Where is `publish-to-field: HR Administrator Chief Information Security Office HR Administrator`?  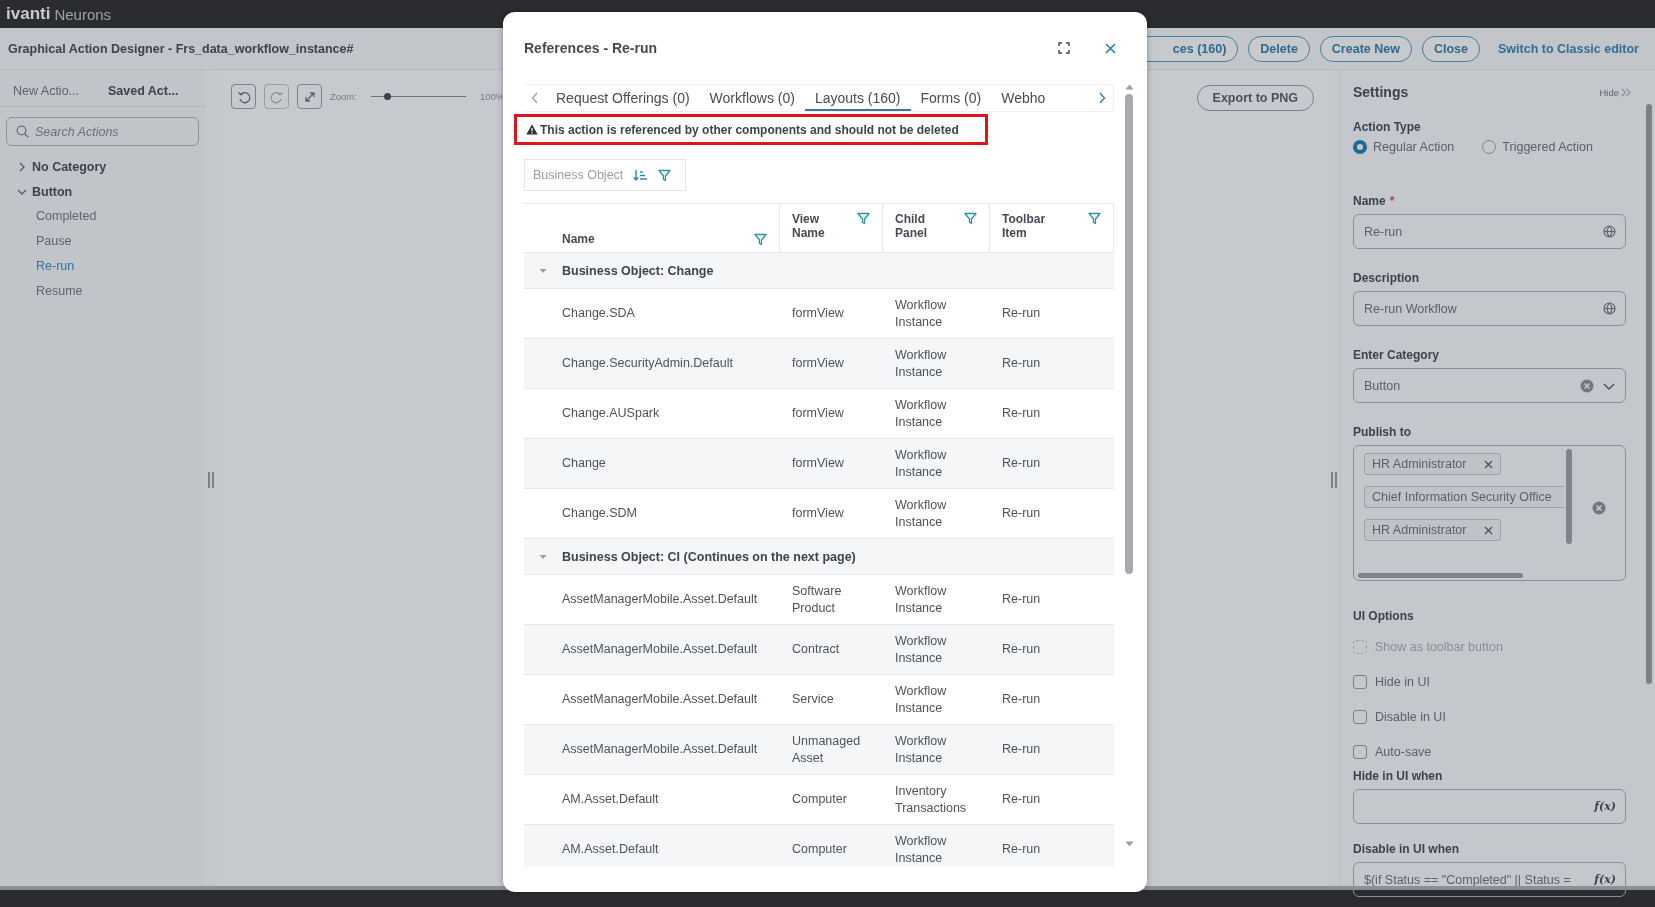 publish-to-field: HR Administrator Chief Information Security Office HR Administrator is located at coordinates (1489, 513).